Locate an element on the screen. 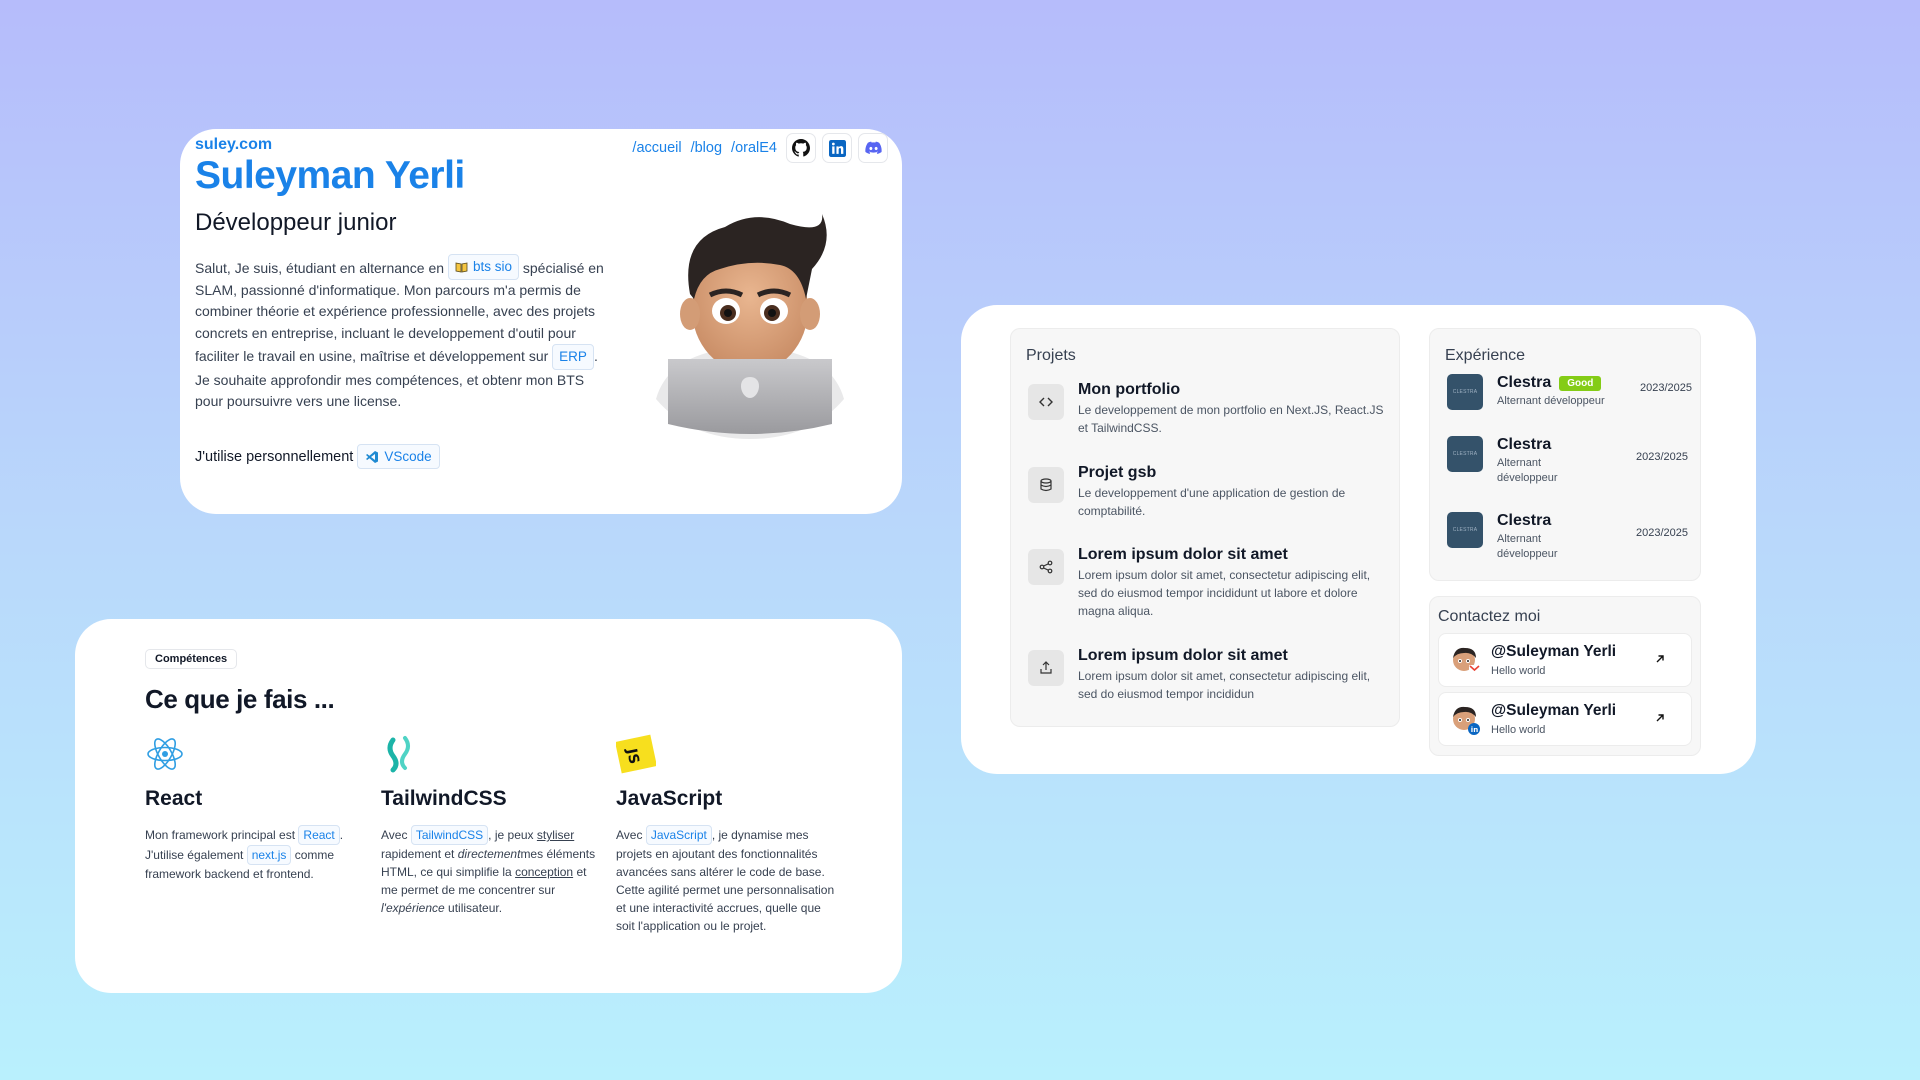 This screenshot has height=1080, width=1920. react-icon is located at coordinates (165, 754).